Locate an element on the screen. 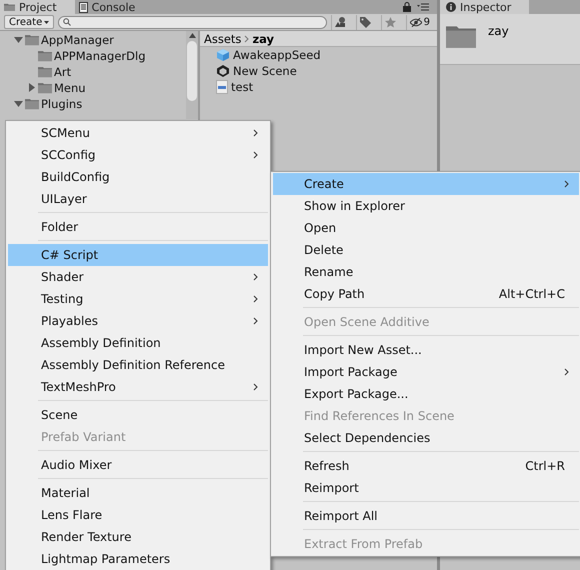  caret-icon is located at coordinates (47, 22).